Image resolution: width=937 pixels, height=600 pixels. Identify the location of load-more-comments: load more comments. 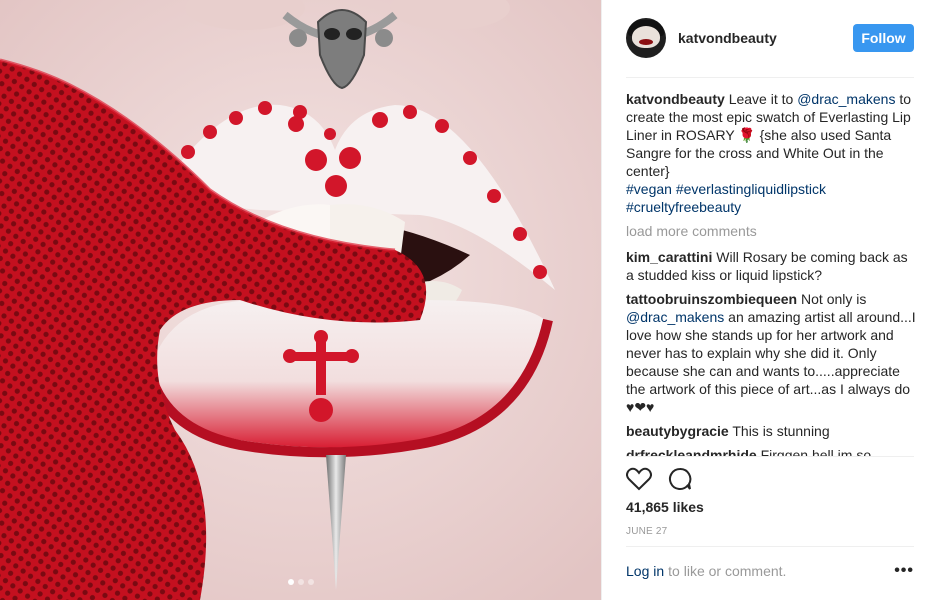
(771, 231).